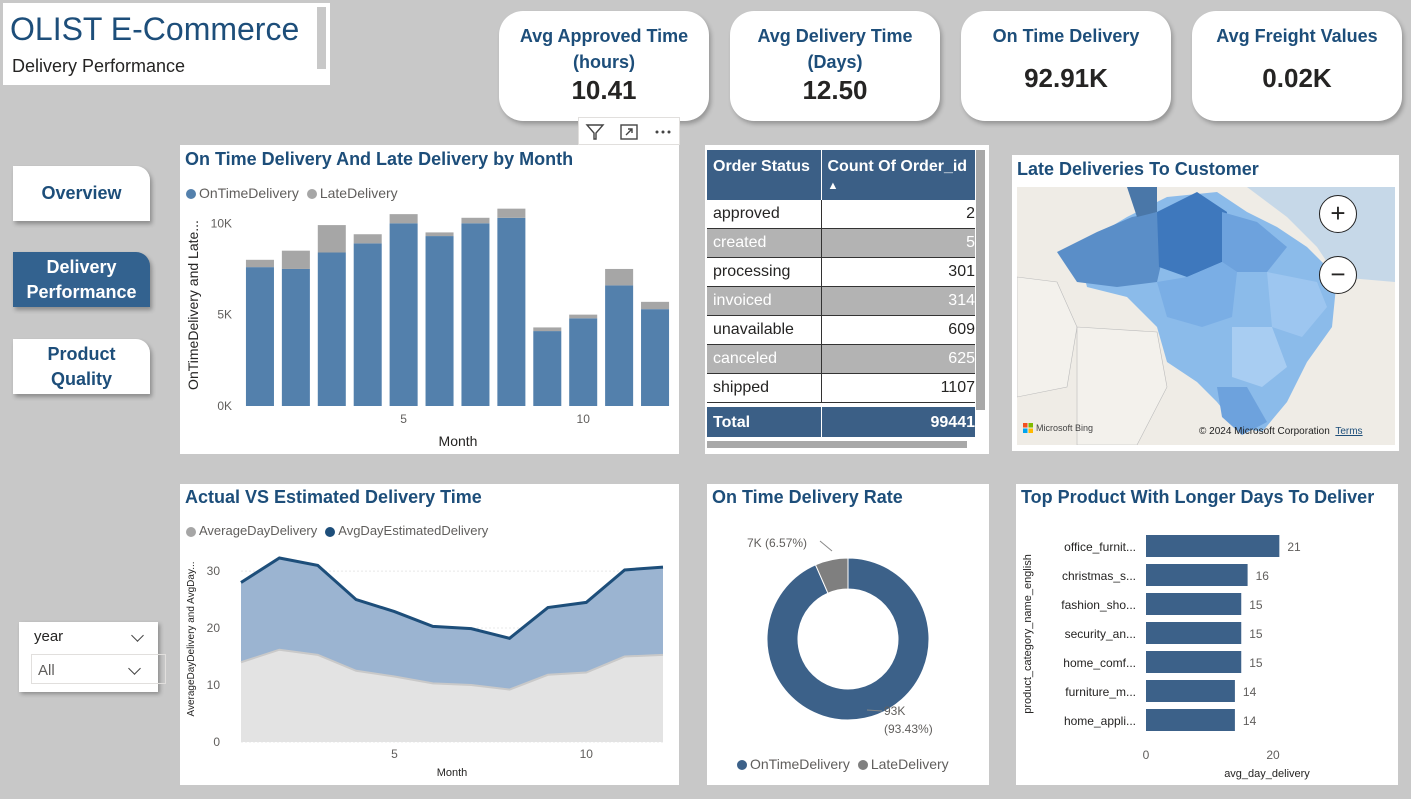 Image resolution: width=1411 pixels, height=799 pixels. What do you see at coordinates (837, 444) in the screenshot?
I see `table-horizontal-scrollbar` at bounding box center [837, 444].